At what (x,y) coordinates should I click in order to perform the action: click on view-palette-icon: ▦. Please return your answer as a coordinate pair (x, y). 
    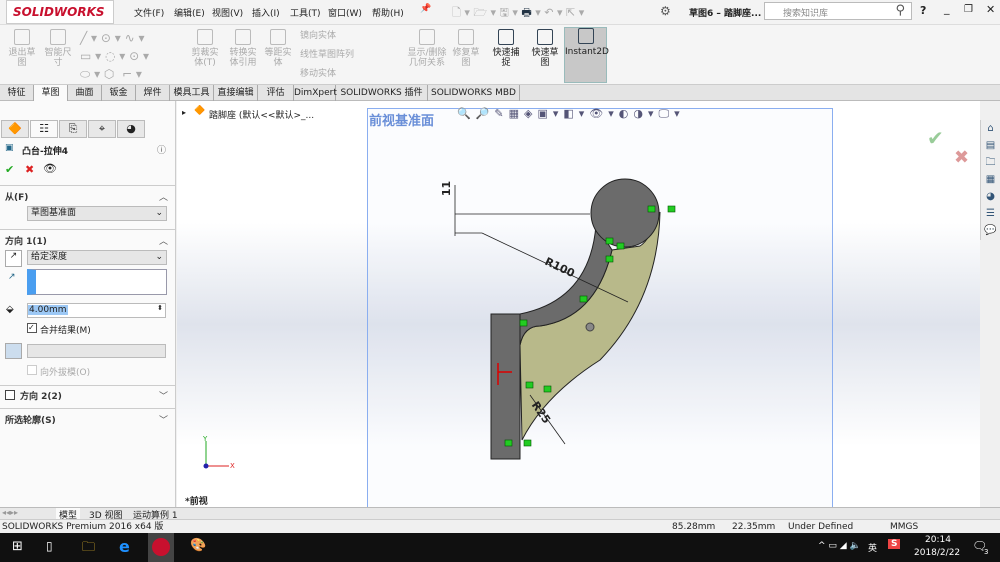
    Looking at the image, I should click on (990, 179).